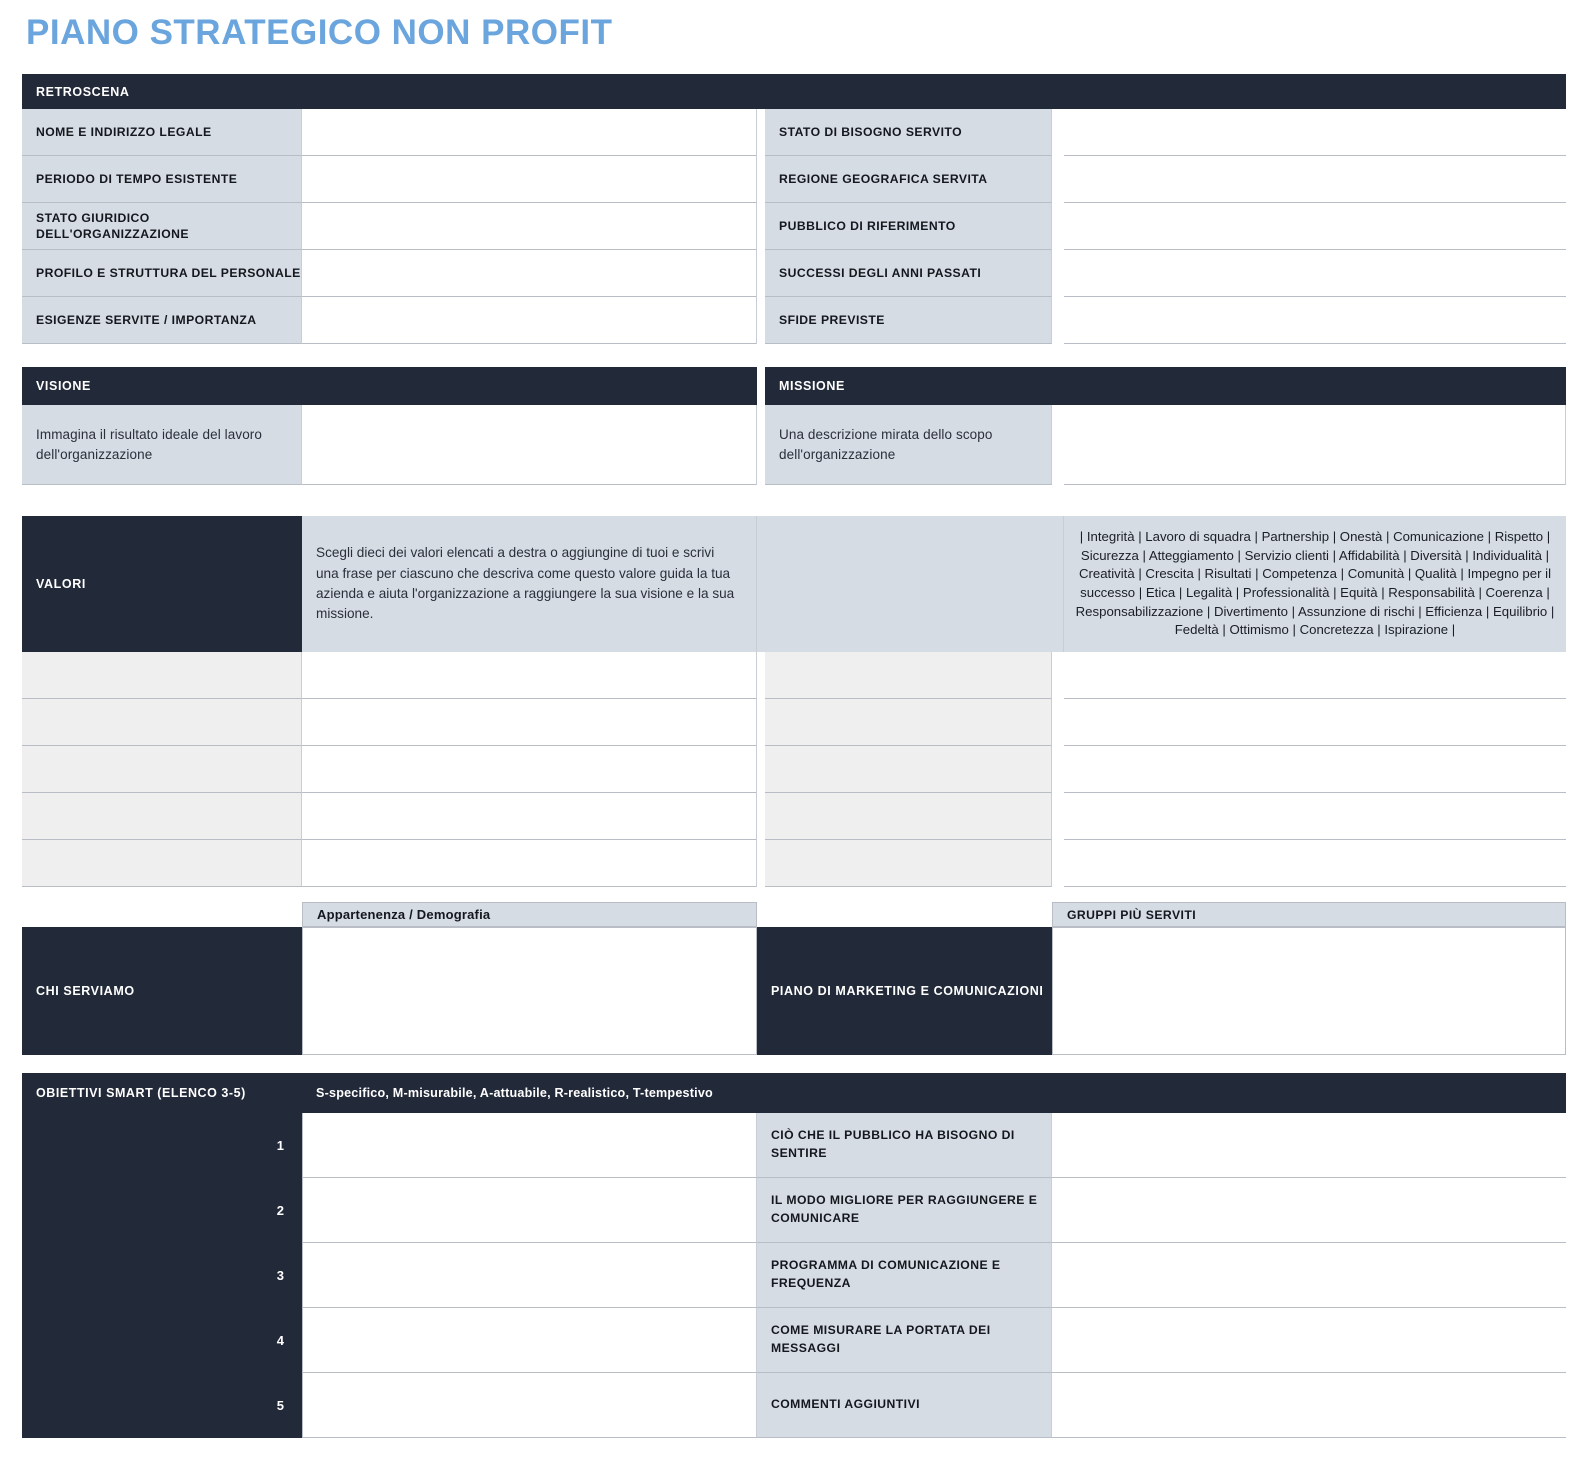  I want to click on table-row: 4 COME MISURARE LA PORTATA DEI MESSAGGI, so click(794, 1340).